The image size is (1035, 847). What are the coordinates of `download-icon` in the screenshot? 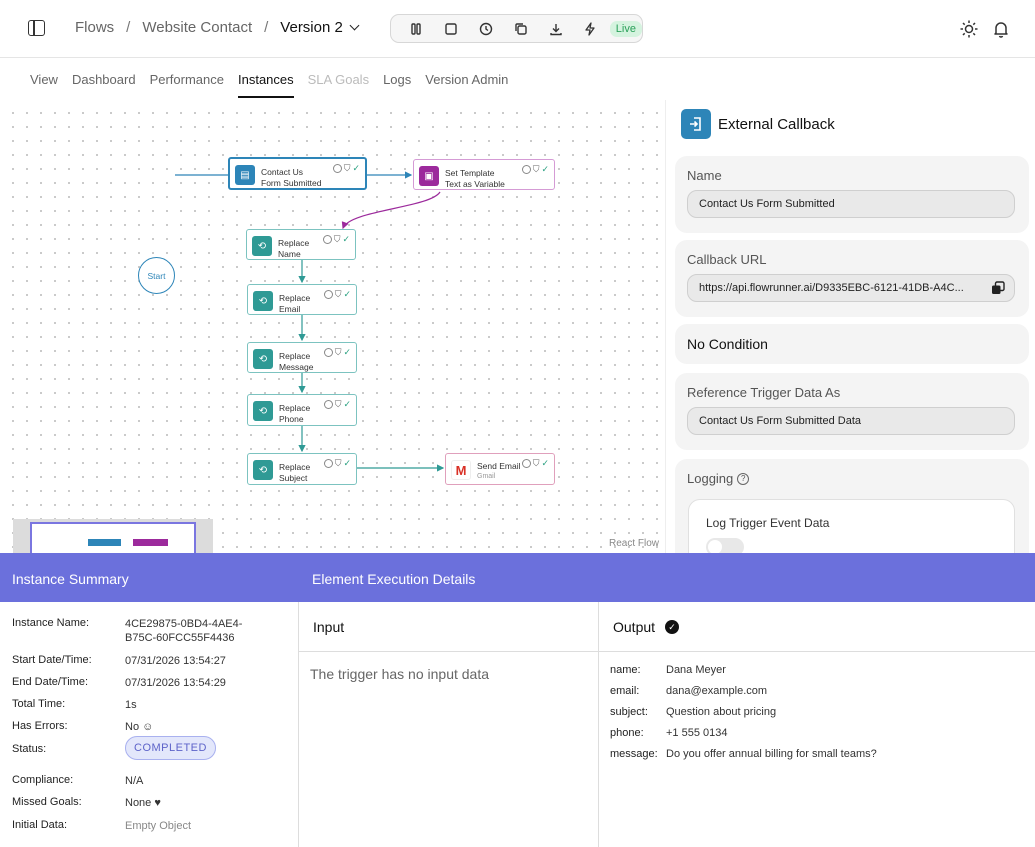 It's located at (555, 29).